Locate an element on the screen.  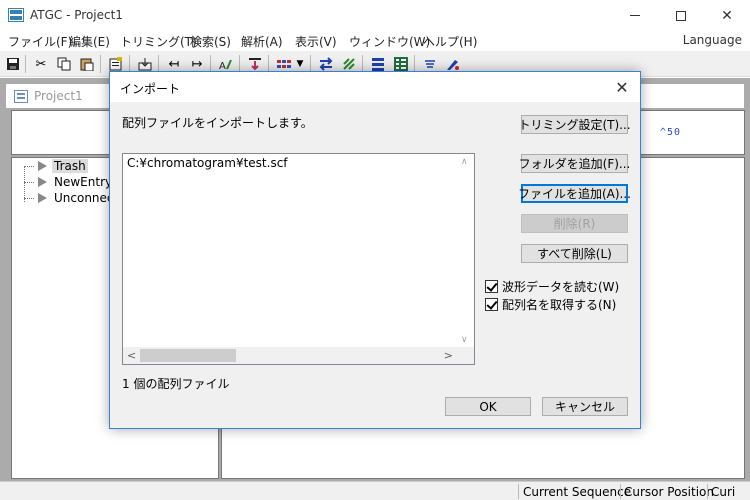
scroll-right-icon: > is located at coordinates (448, 355).